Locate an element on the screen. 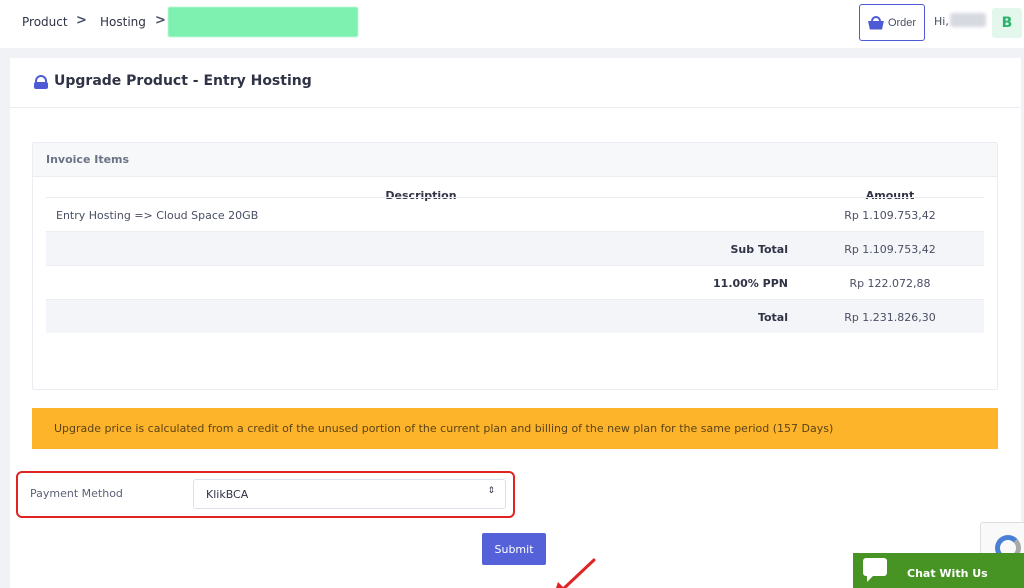 This screenshot has width=1024, height=588. payment-method-select: KlikBCA ⇕ is located at coordinates (349, 494).